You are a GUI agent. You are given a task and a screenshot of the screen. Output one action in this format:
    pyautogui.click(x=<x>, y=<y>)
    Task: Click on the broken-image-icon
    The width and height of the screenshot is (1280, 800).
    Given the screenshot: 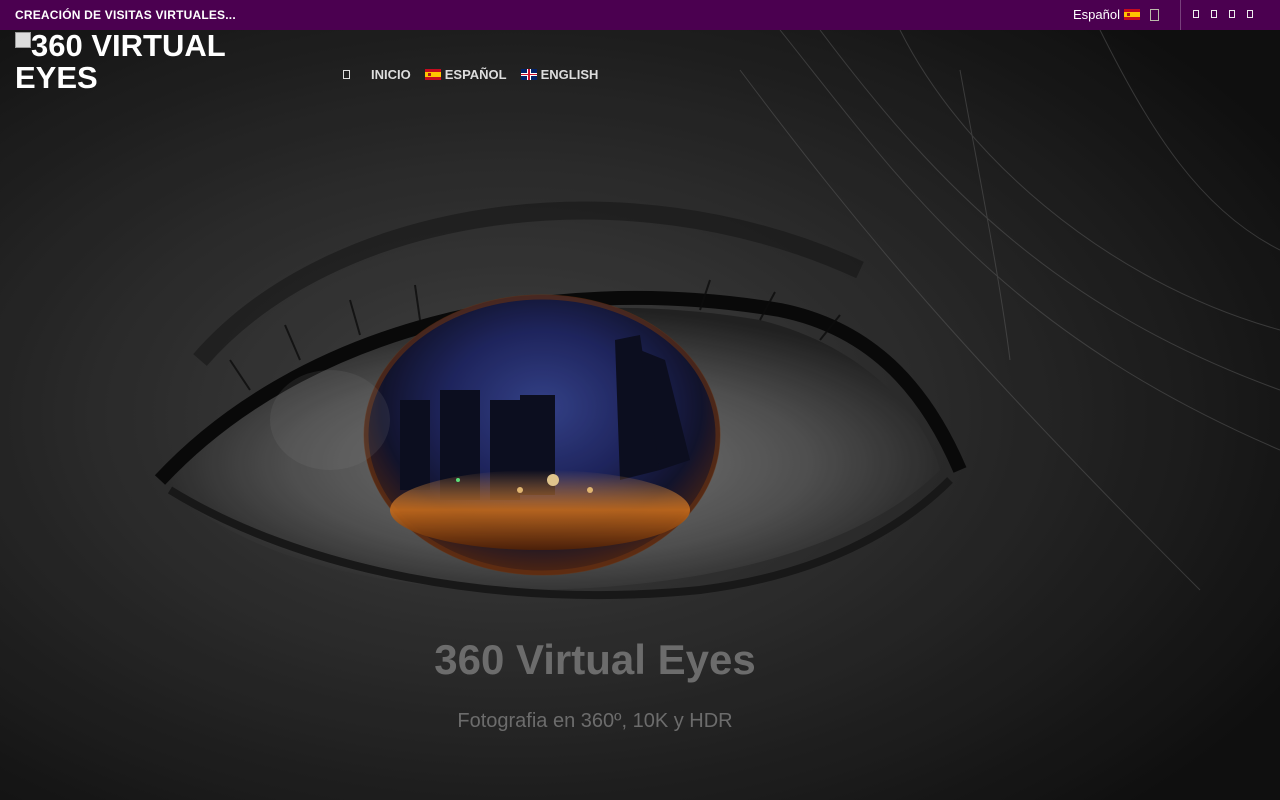 What is the action you would take?
    pyautogui.click(x=23, y=40)
    